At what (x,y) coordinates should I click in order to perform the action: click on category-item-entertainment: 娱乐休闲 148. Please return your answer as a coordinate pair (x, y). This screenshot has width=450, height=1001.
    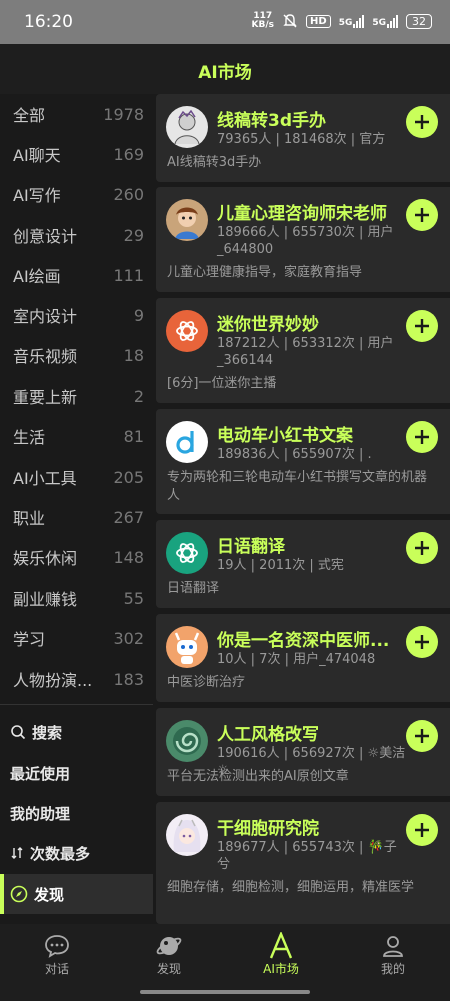
    Looking at the image, I should click on (76, 557).